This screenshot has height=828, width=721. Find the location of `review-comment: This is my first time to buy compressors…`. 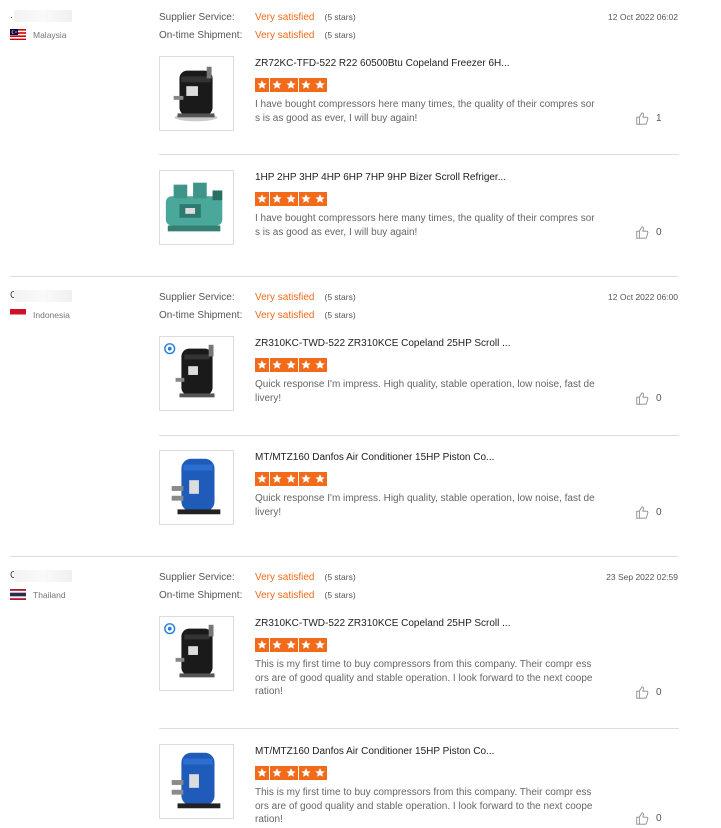

review-comment: This is my first time to buy compressors… is located at coordinates (424, 806).